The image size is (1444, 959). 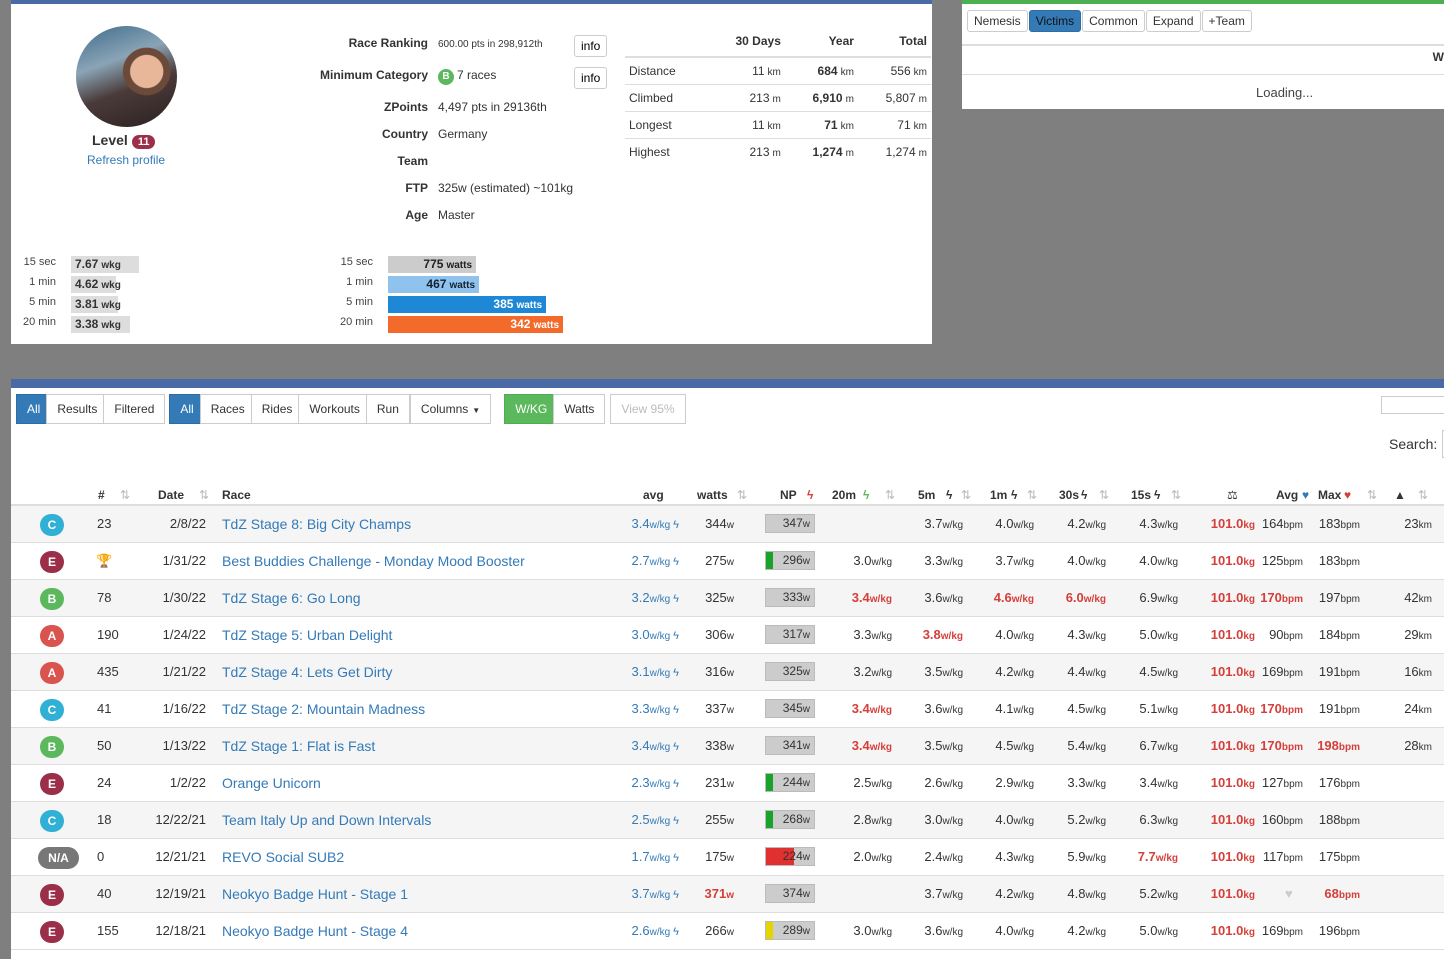 I want to click on race-link: TdZ Stage 5: Urban Delight, so click(x=307, y=635).